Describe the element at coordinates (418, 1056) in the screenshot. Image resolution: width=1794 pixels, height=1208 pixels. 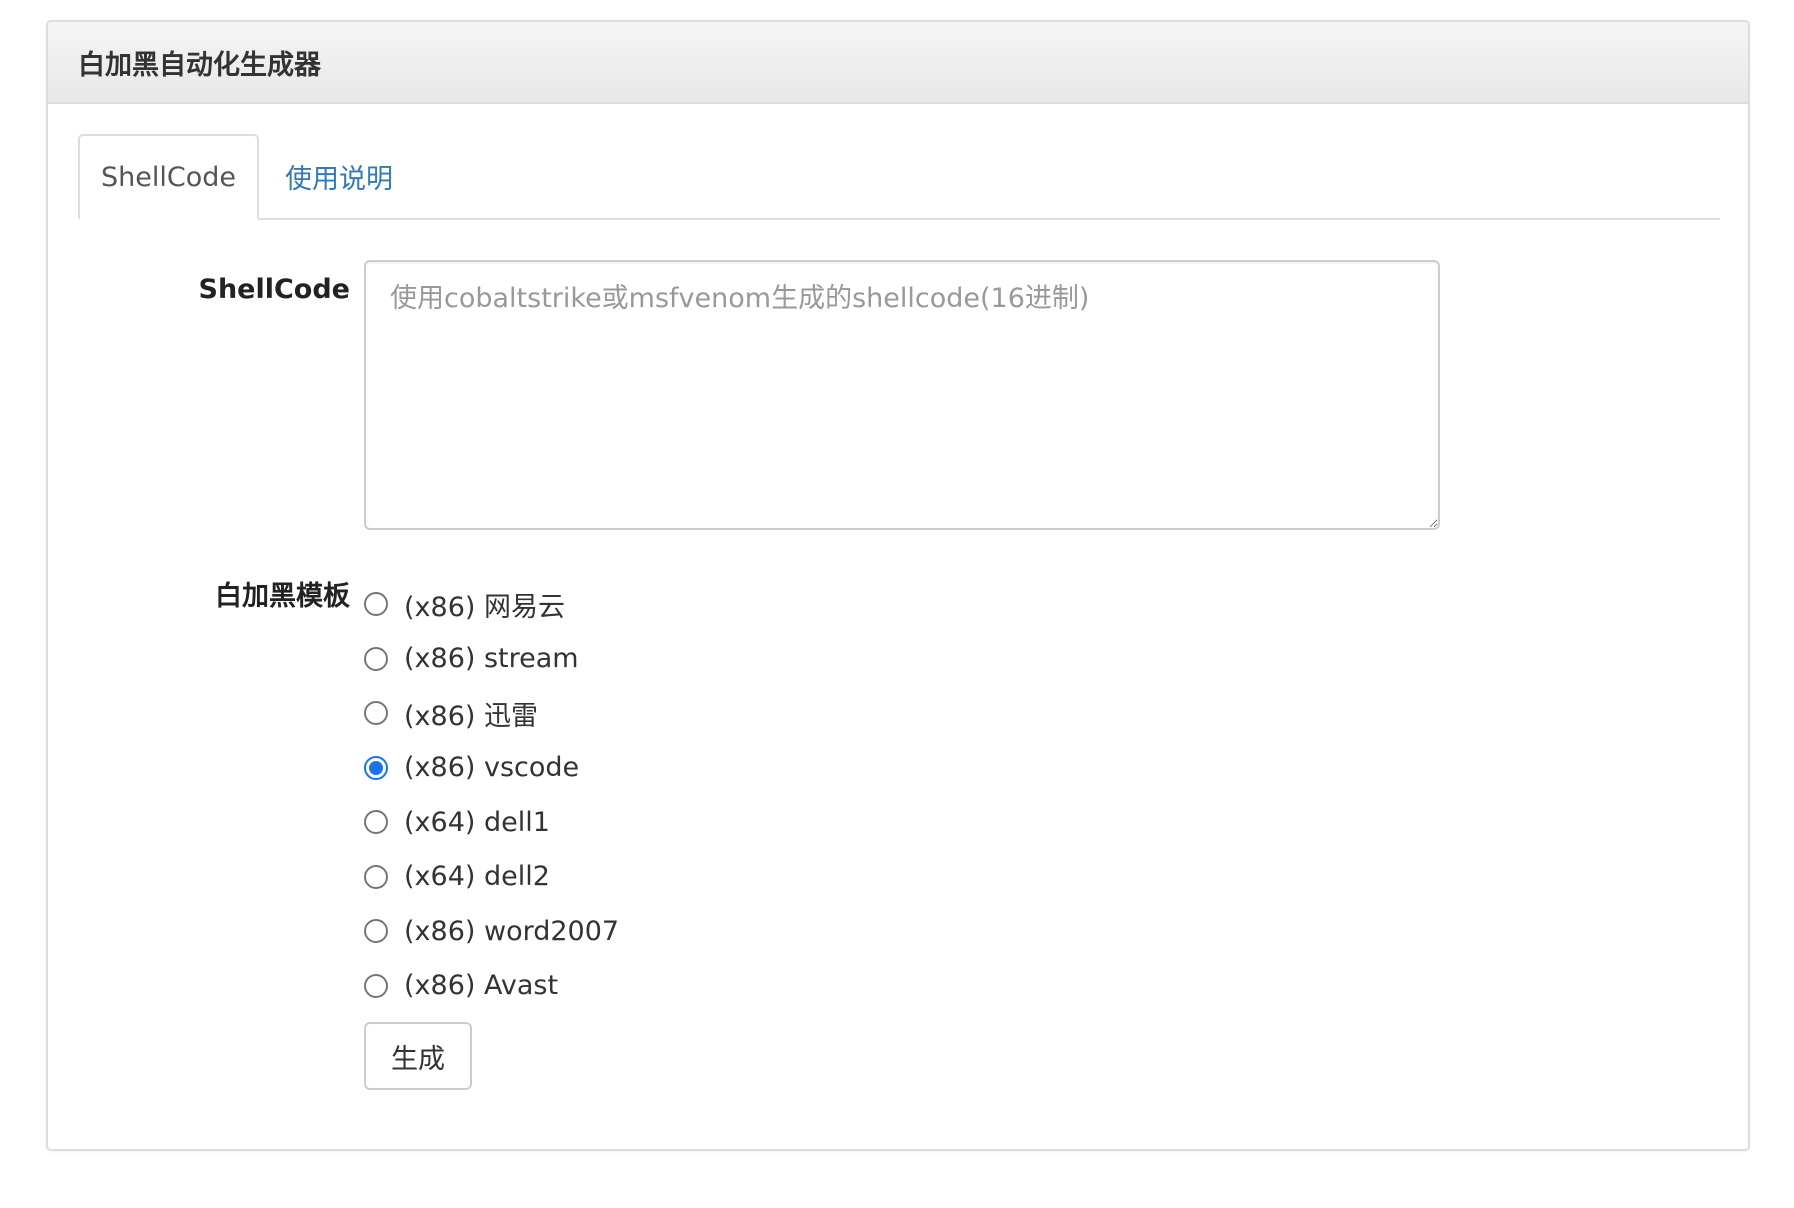
I see `generate-button: 生成` at that location.